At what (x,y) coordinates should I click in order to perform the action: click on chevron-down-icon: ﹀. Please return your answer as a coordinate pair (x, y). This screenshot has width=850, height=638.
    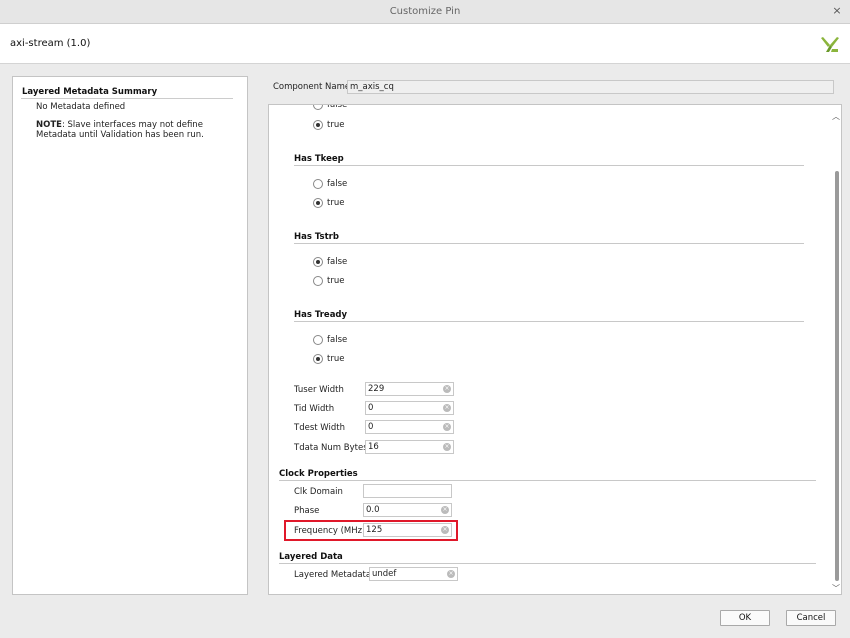
    Looking at the image, I should click on (836, 588).